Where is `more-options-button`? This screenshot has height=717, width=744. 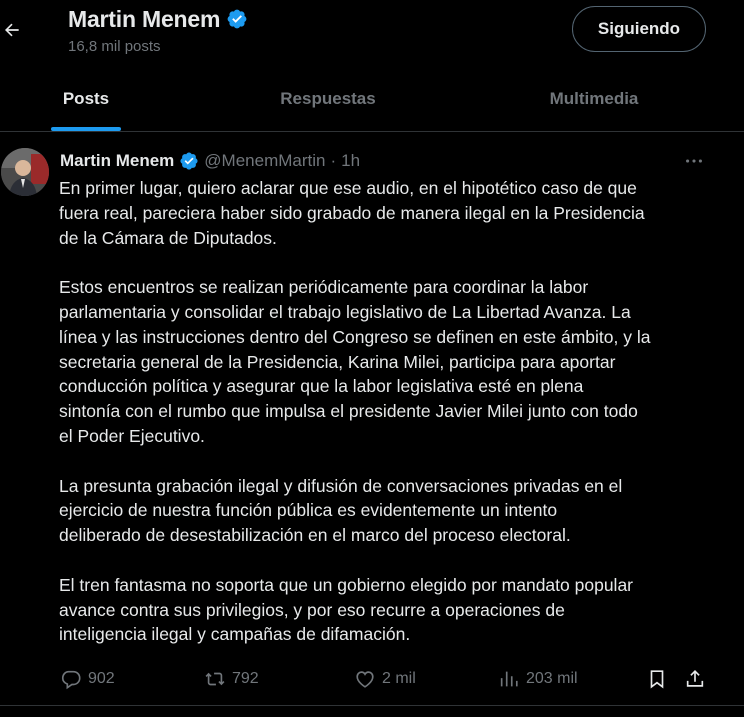
more-options-button is located at coordinates (694, 161).